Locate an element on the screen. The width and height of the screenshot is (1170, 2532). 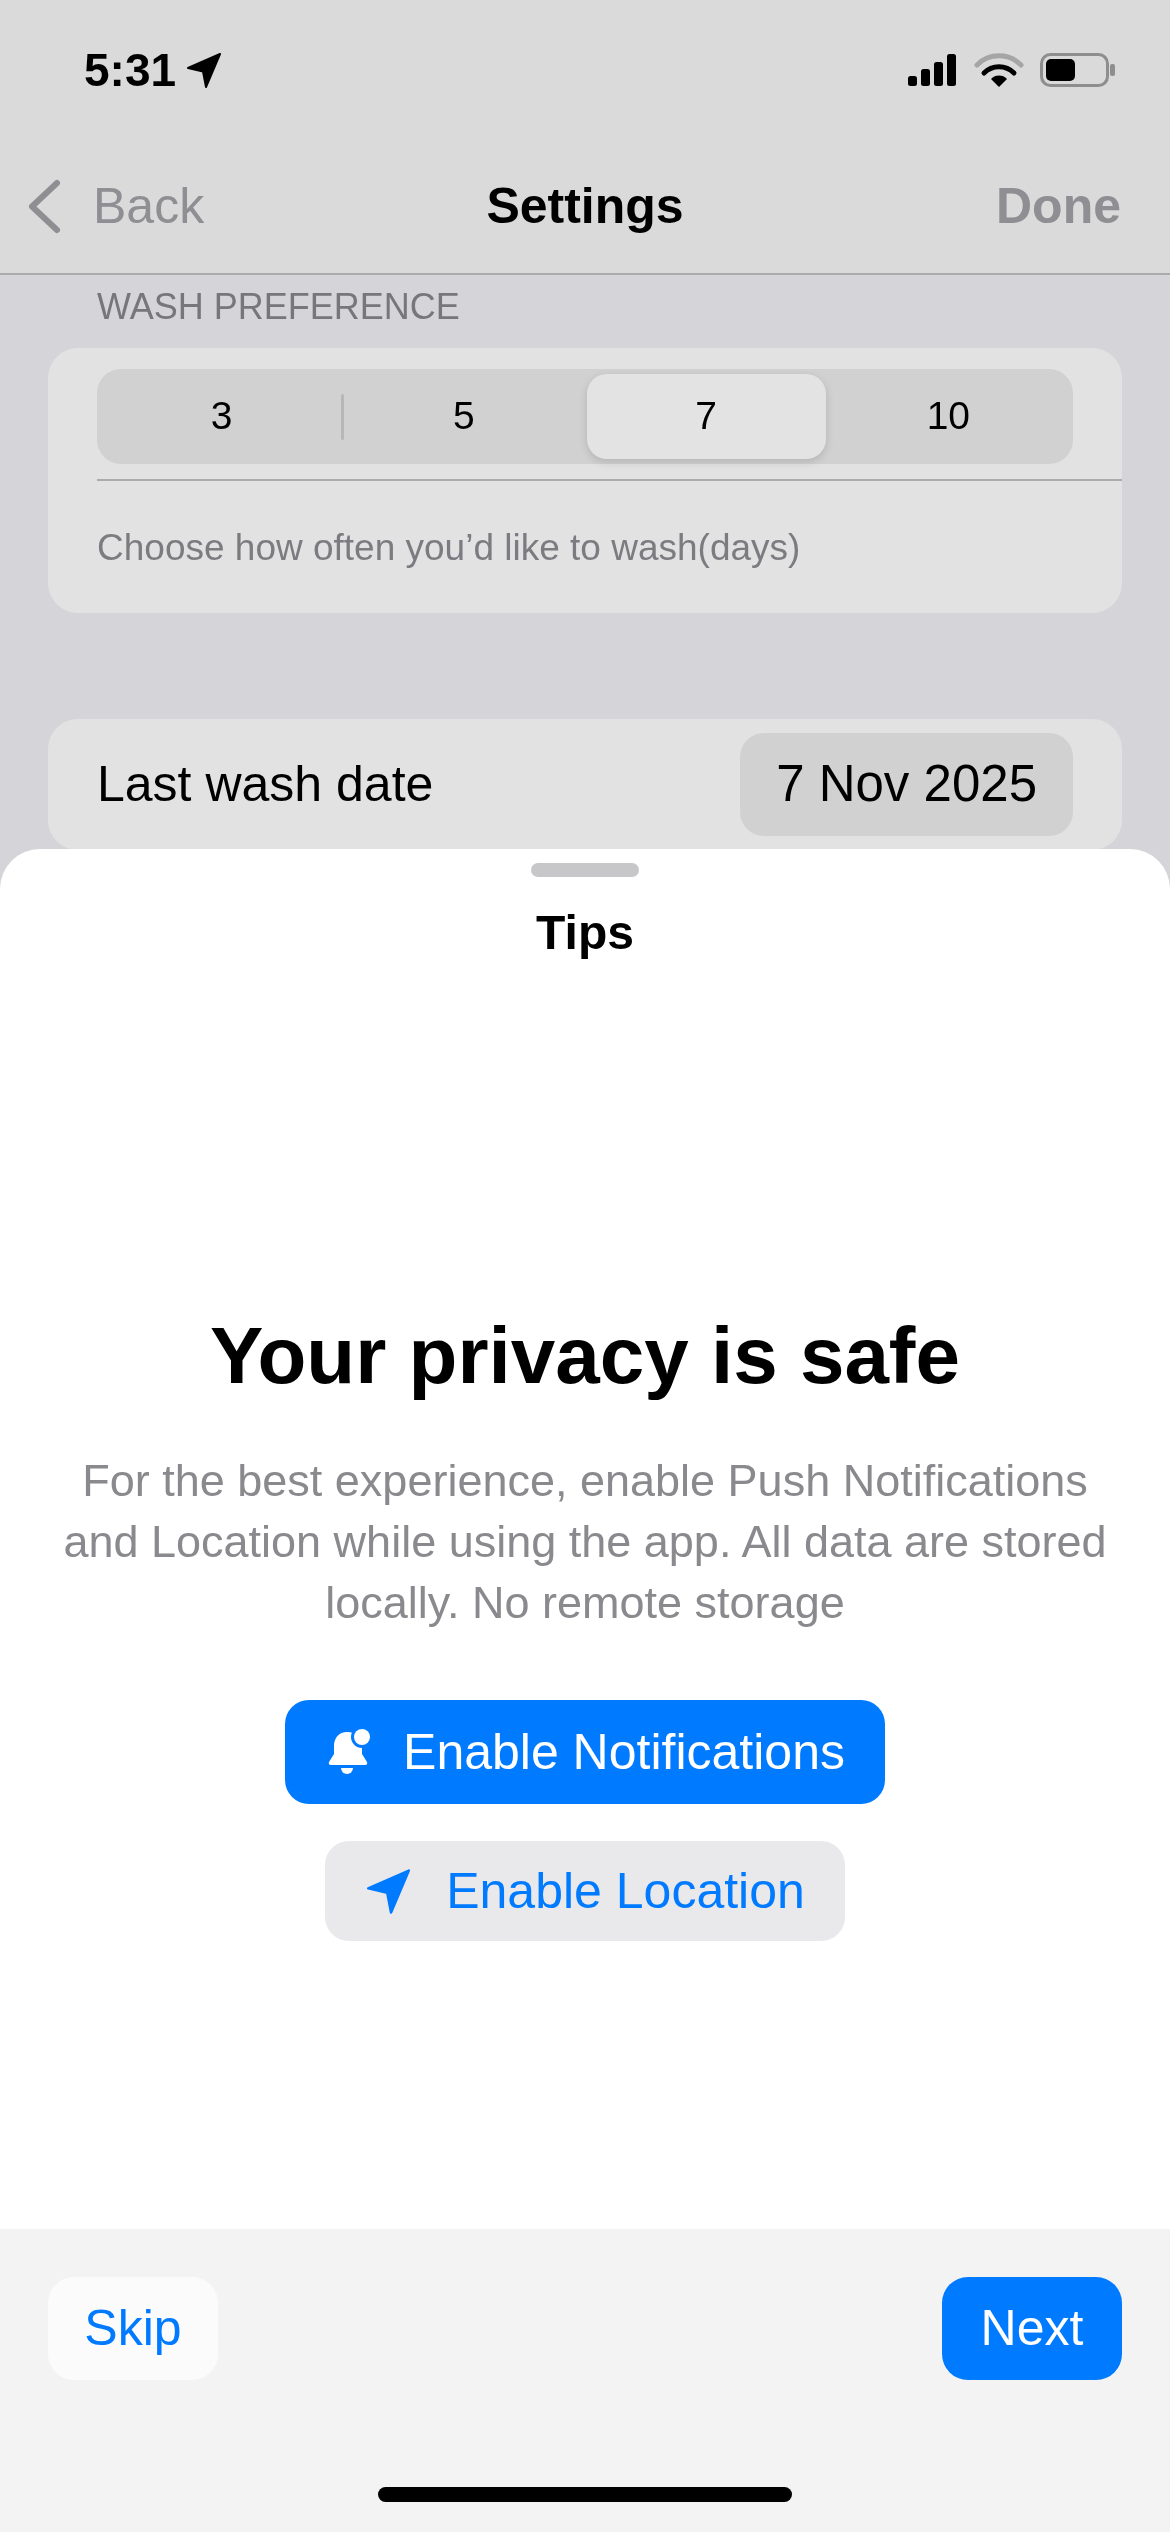
segment-option: 10 is located at coordinates (948, 416).